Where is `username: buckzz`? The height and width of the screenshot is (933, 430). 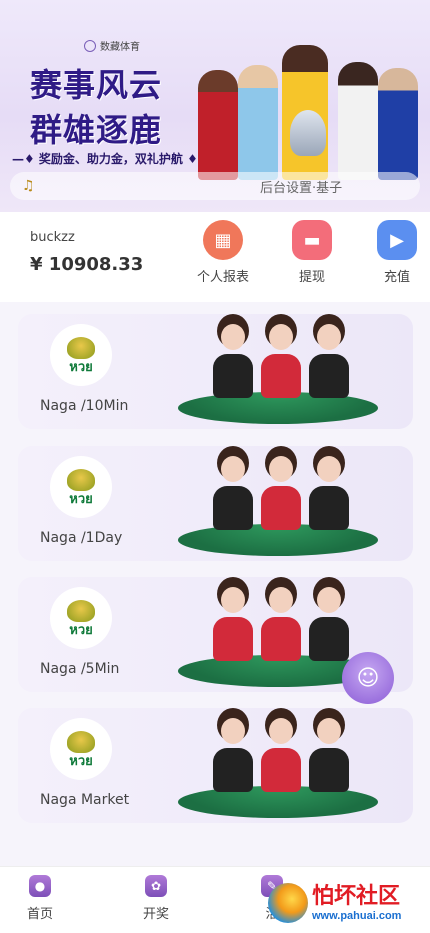
username: buckzz is located at coordinates (52, 237).